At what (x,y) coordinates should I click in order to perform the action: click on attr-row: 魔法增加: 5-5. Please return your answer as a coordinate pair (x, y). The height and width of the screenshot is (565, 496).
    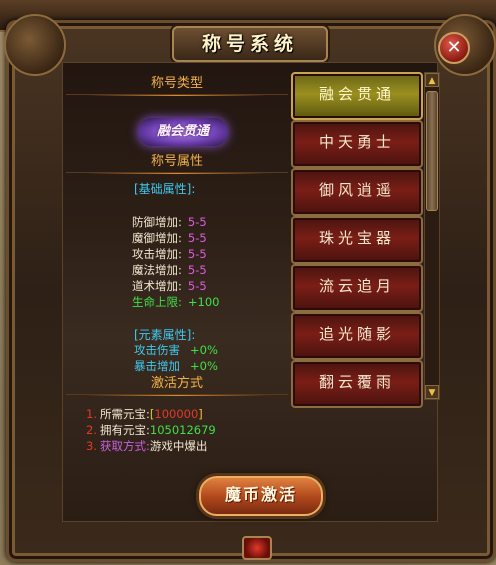
    Looking at the image, I should click on (169, 270).